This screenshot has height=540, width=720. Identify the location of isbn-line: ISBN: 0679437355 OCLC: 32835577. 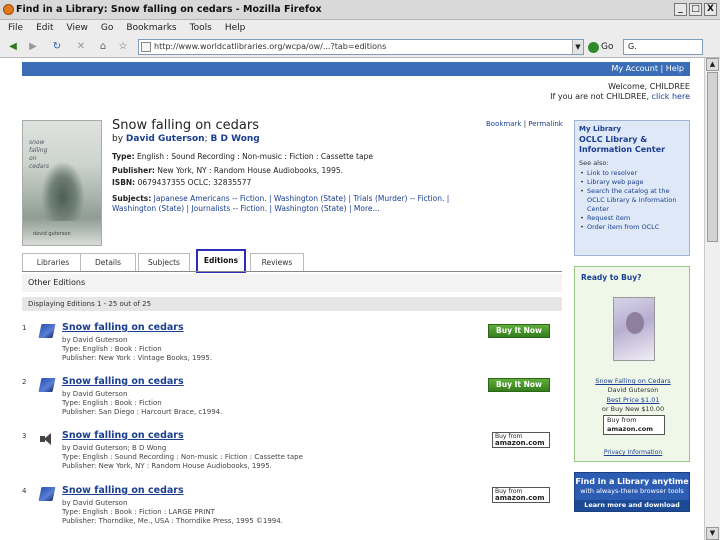
(182, 182).